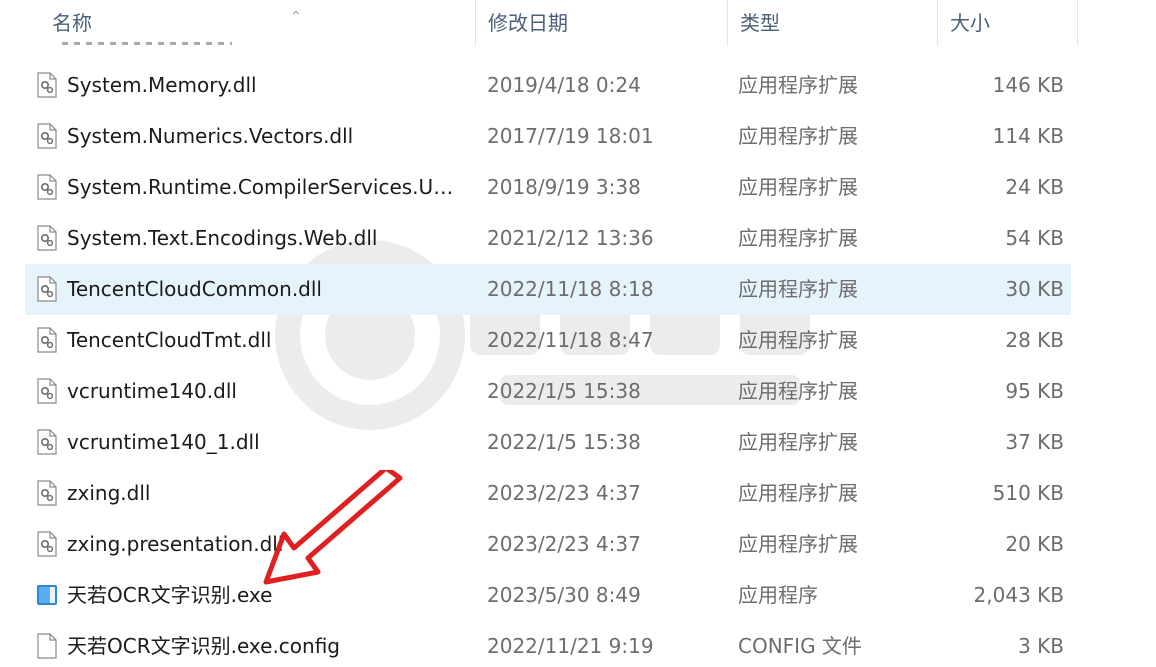 The width and height of the screenshot is (1156, 667). I want to click on file-modified-date: 2021/2/12 13:36, so click(570, 238).